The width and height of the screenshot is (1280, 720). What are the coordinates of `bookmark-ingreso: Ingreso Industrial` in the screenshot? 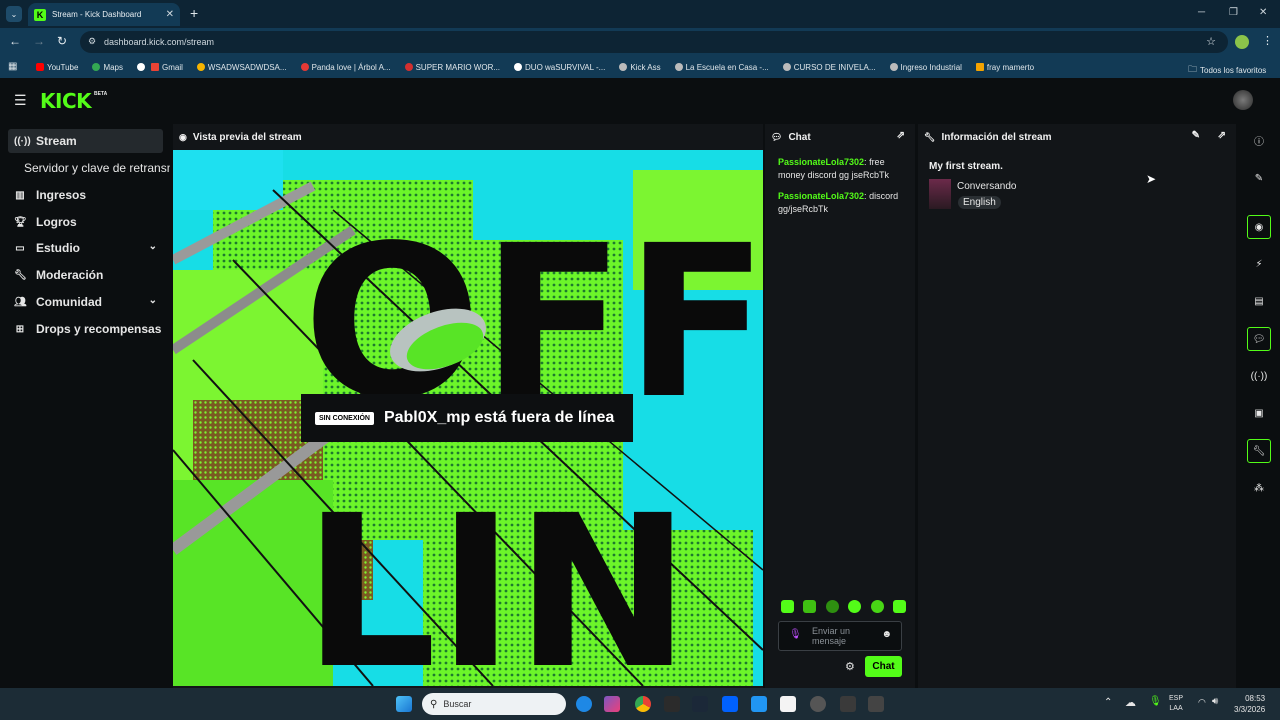 It's located at (925, 67).